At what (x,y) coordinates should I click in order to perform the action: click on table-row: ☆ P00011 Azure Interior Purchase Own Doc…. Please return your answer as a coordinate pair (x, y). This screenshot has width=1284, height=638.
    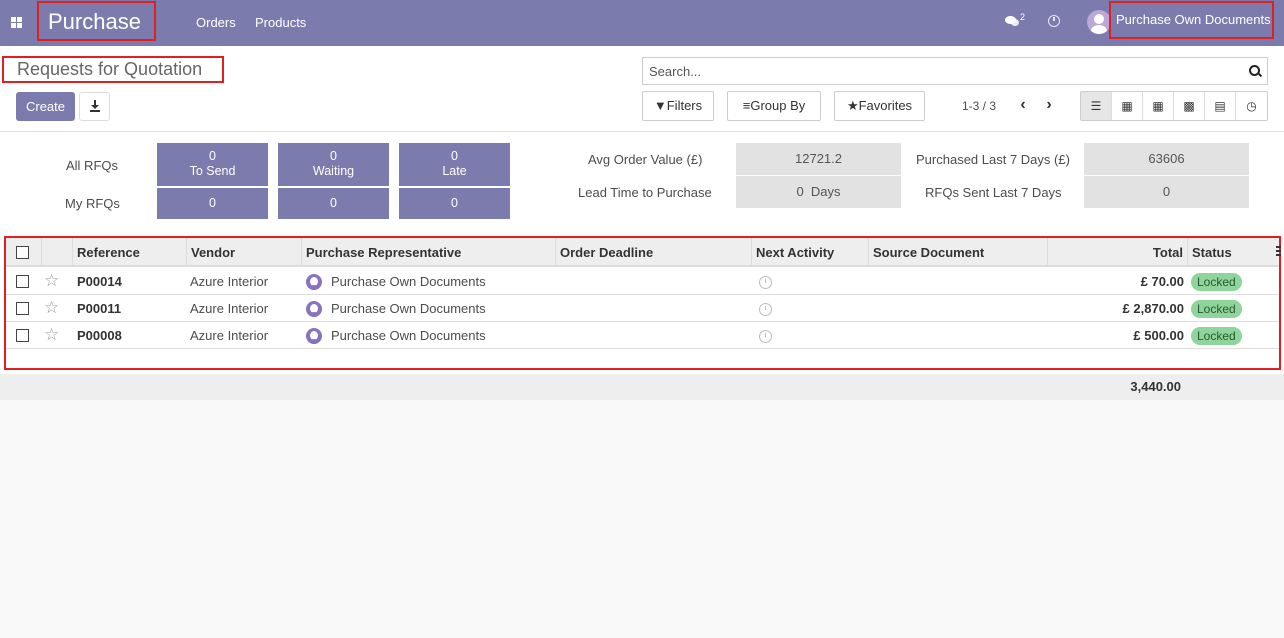
    Looking at the image, I should click on (642, 308).